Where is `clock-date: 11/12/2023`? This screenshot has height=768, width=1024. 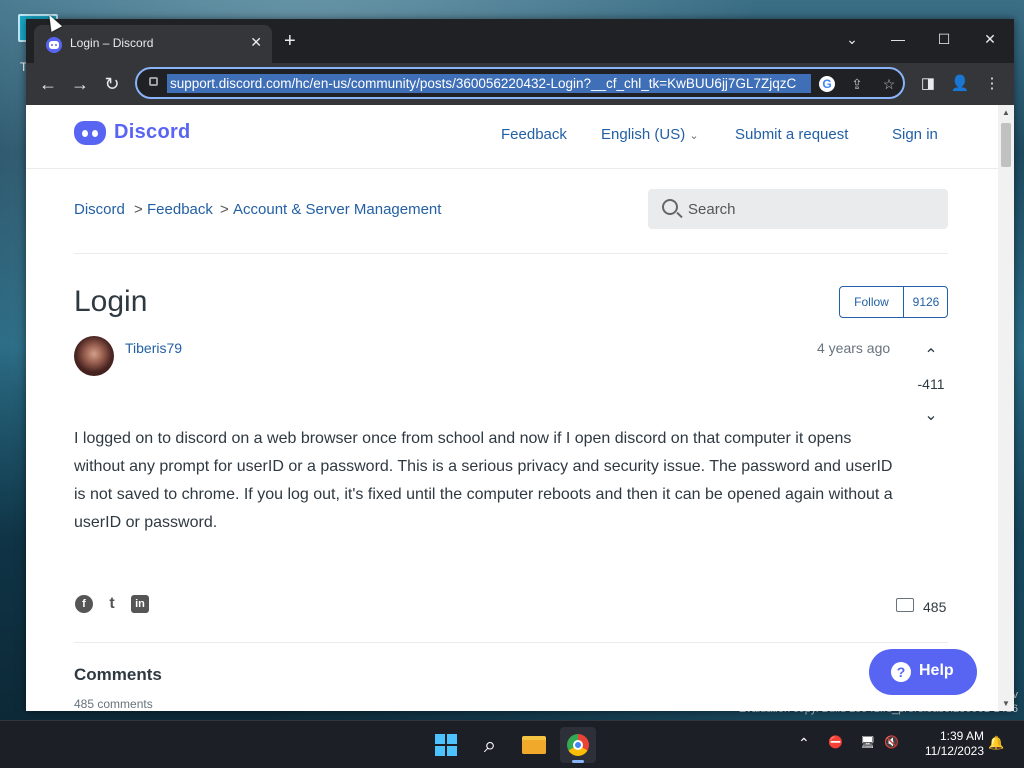 clock-date: 11/12/2023 is located at coordinates (954, 751).